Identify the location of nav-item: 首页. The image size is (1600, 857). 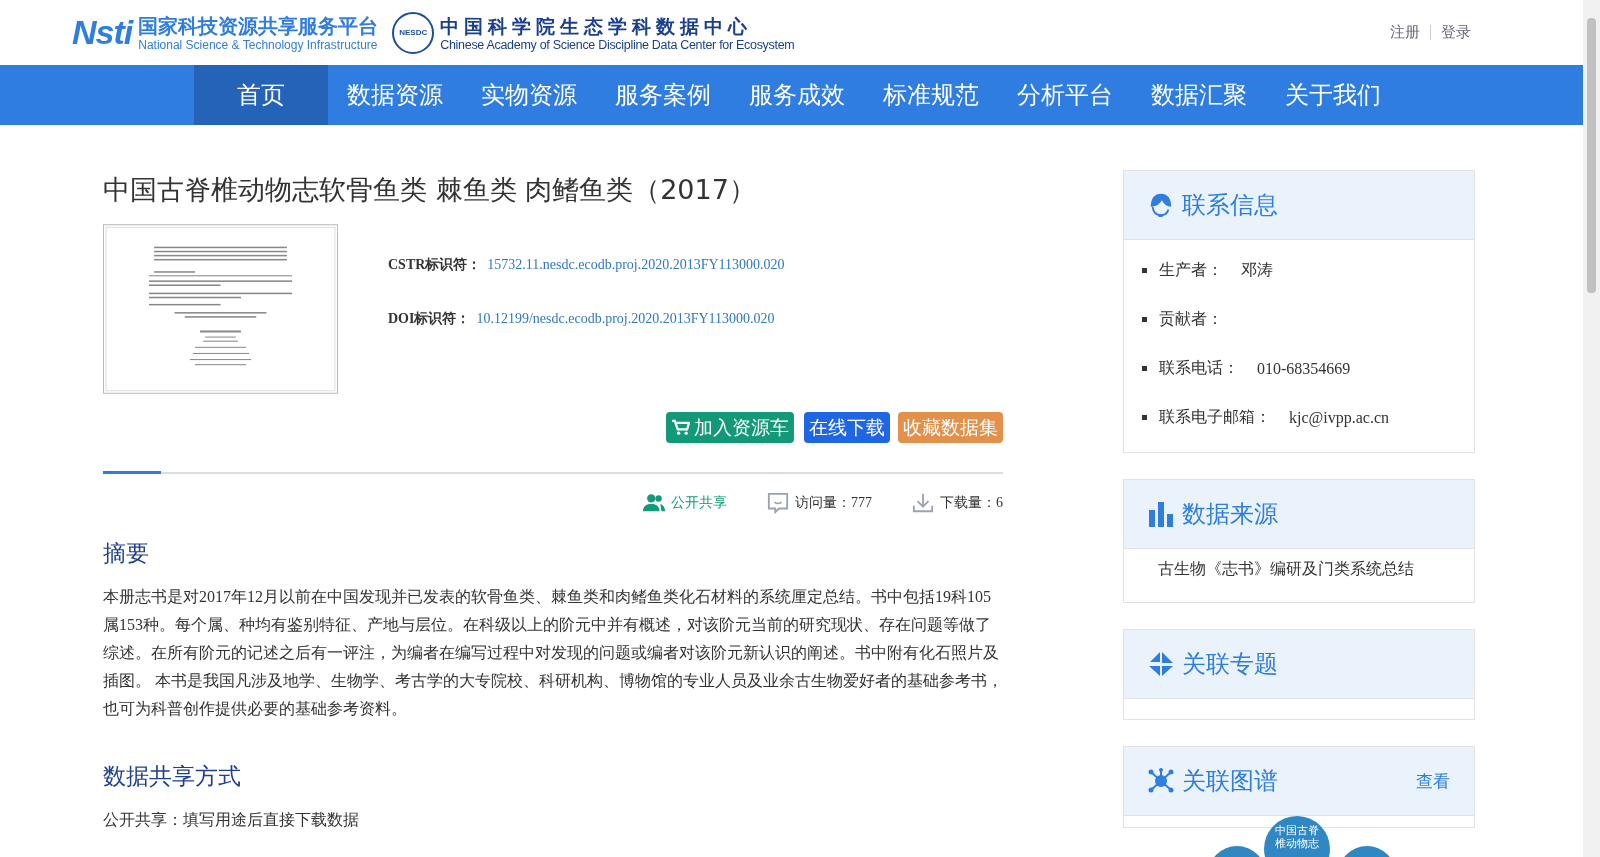
(261, 95).